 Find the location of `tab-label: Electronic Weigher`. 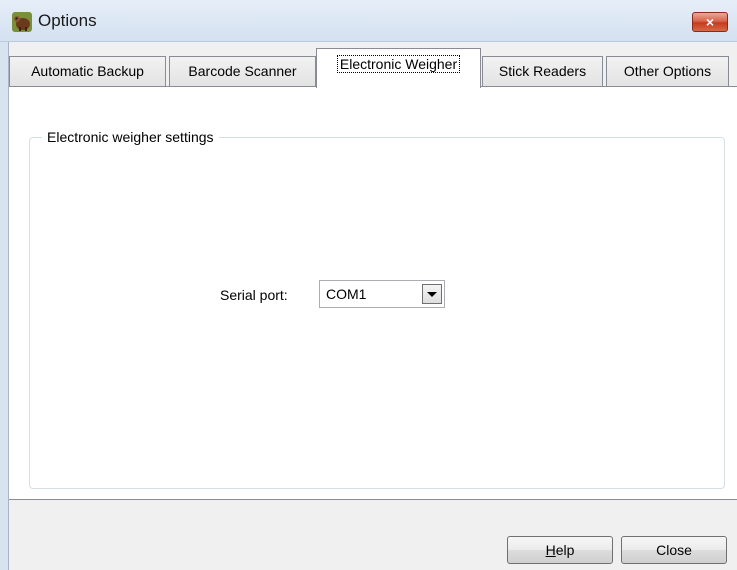

tab-label: Electronic Weigher is located at coordinates (398, 64).